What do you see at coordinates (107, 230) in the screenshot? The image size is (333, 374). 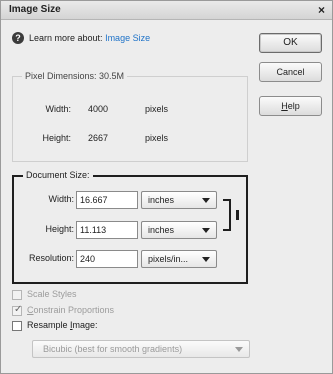 I see `doc-height-input: 11.113` at bounding box center [107, 230].